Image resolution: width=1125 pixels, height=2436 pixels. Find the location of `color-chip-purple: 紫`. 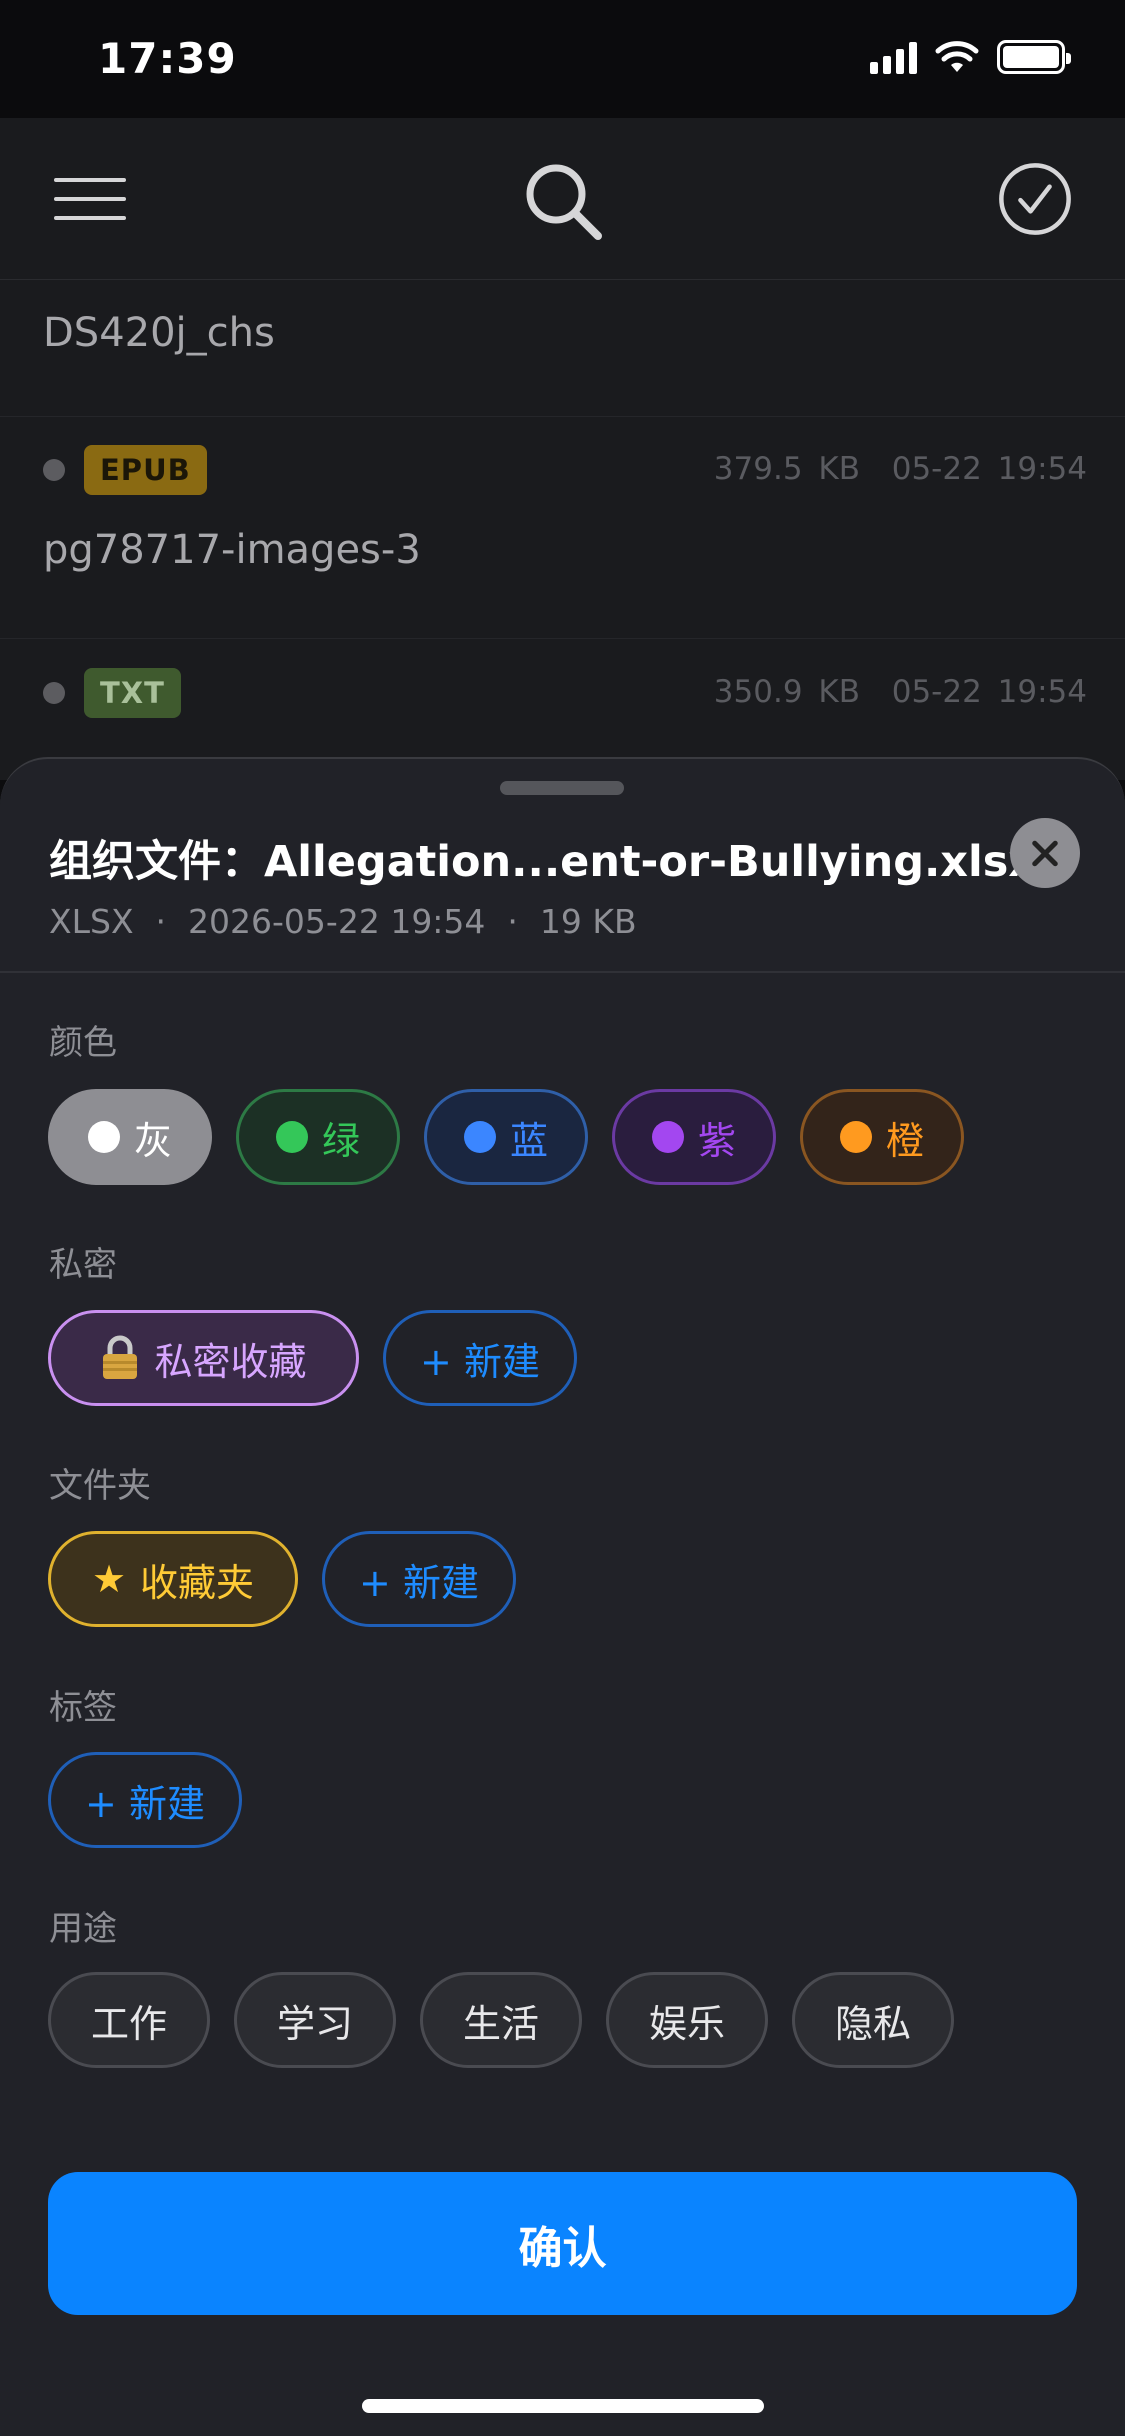

color-chip-purple: 紫 is located at coordinates (694, 1137).